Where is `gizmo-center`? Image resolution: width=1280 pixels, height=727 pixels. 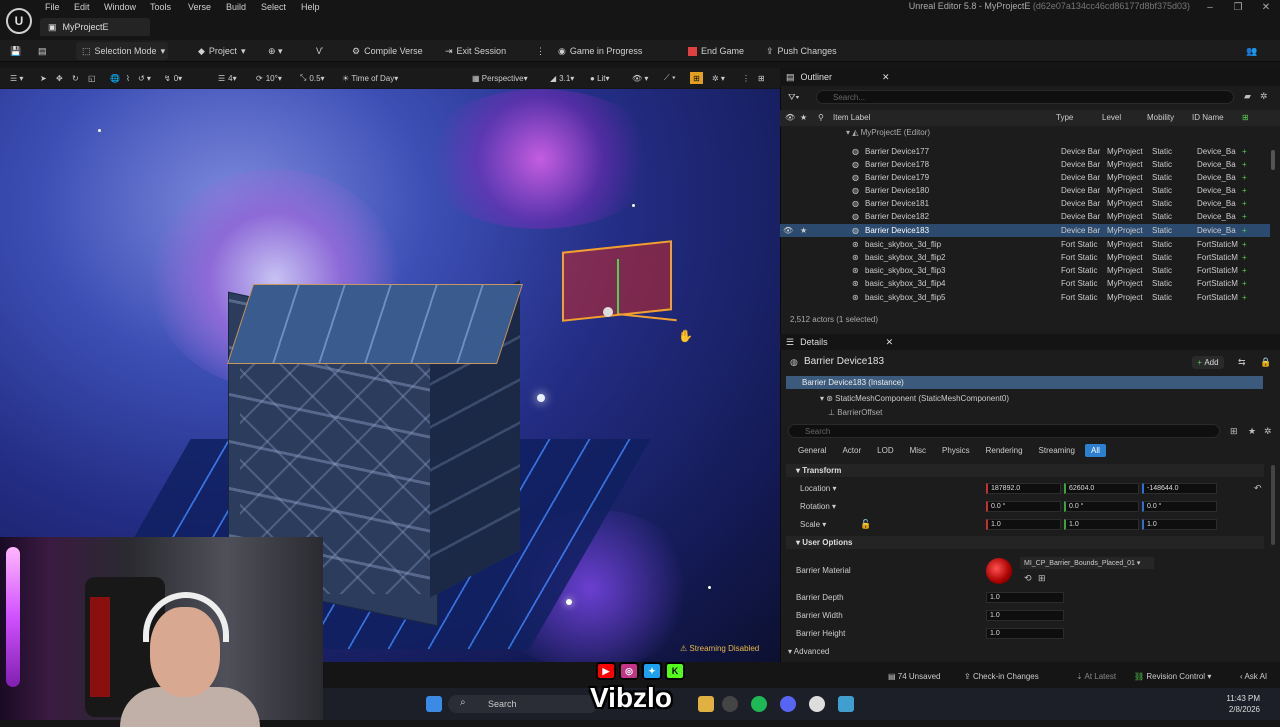
gizmo-center is located at coordinates (608, 312).